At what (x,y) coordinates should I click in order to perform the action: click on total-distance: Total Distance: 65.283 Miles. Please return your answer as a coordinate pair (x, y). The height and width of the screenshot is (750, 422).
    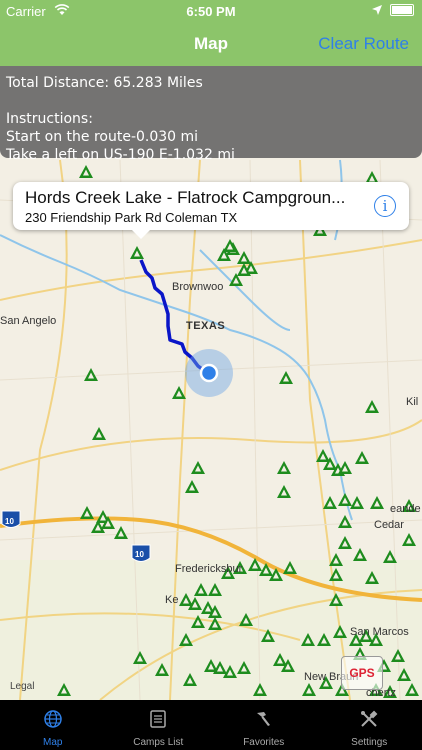
    Looking at the image, I should click on (104, 83).